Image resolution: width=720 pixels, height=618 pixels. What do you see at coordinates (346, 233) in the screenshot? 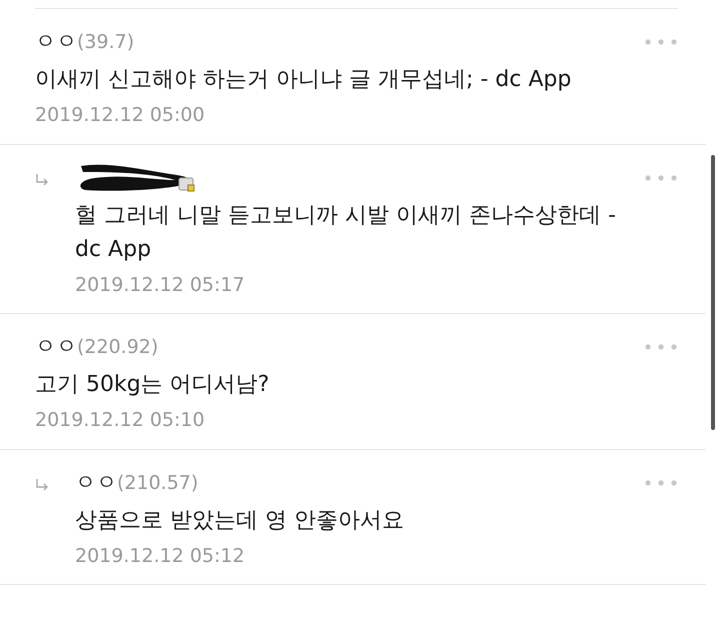
I see `comment-text: 헐 그러네 니말 듣고보니까 시발 이새끼 존나수상한데 - dc App` at bounding box center [346, 233].